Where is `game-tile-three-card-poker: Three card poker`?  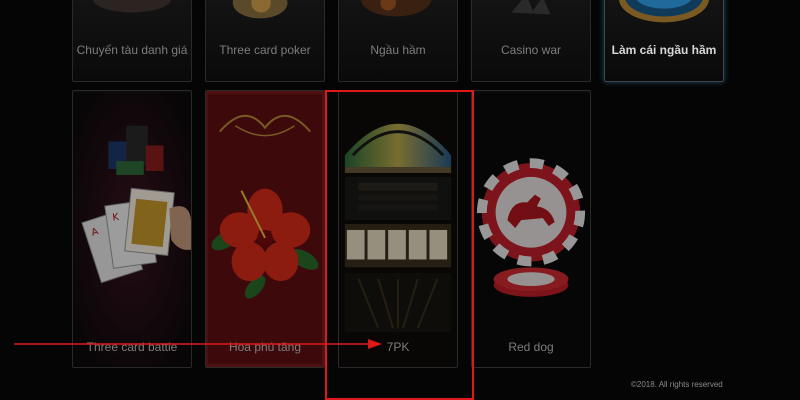
game-tile-three-card-poker: Three card poker is located at coordinates (265, 41).